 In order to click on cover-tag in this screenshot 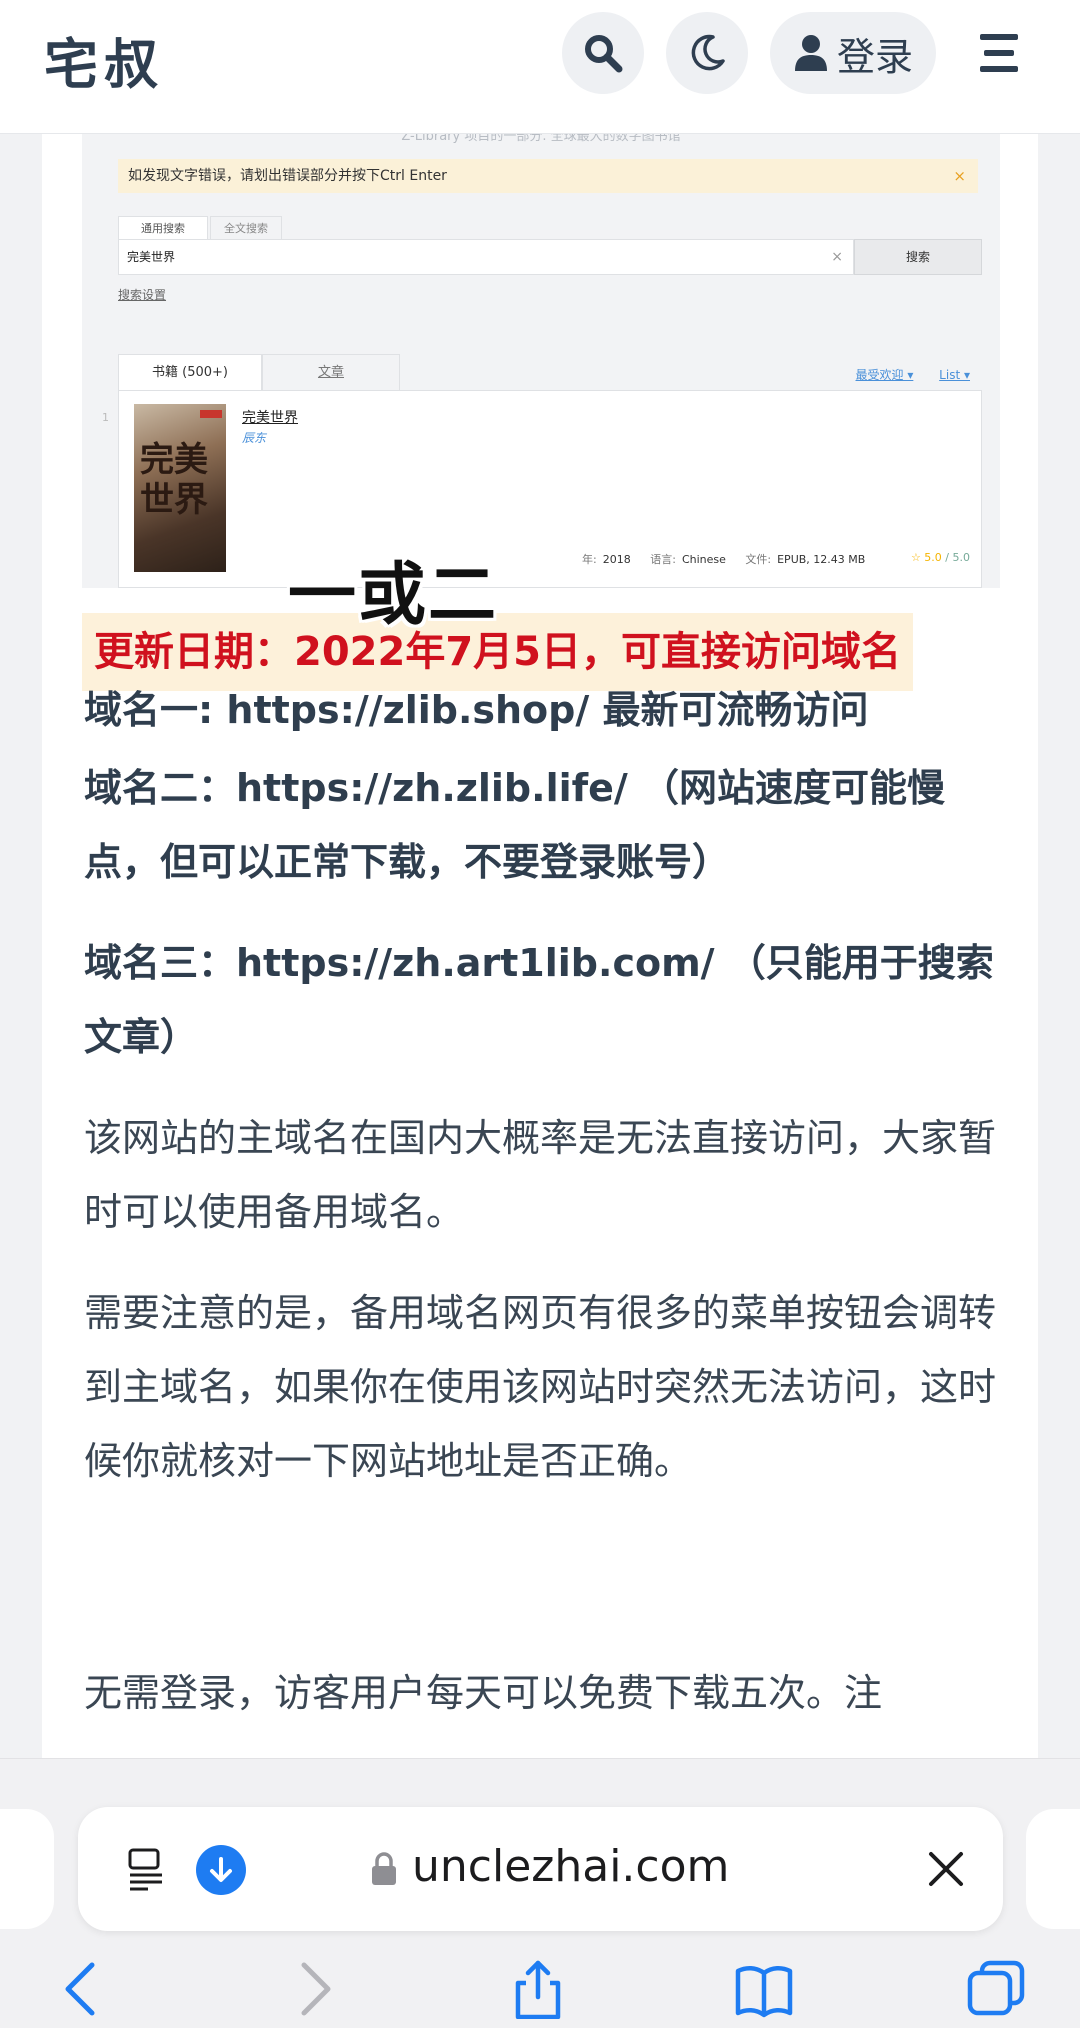, I will do `click(211, 414)`.